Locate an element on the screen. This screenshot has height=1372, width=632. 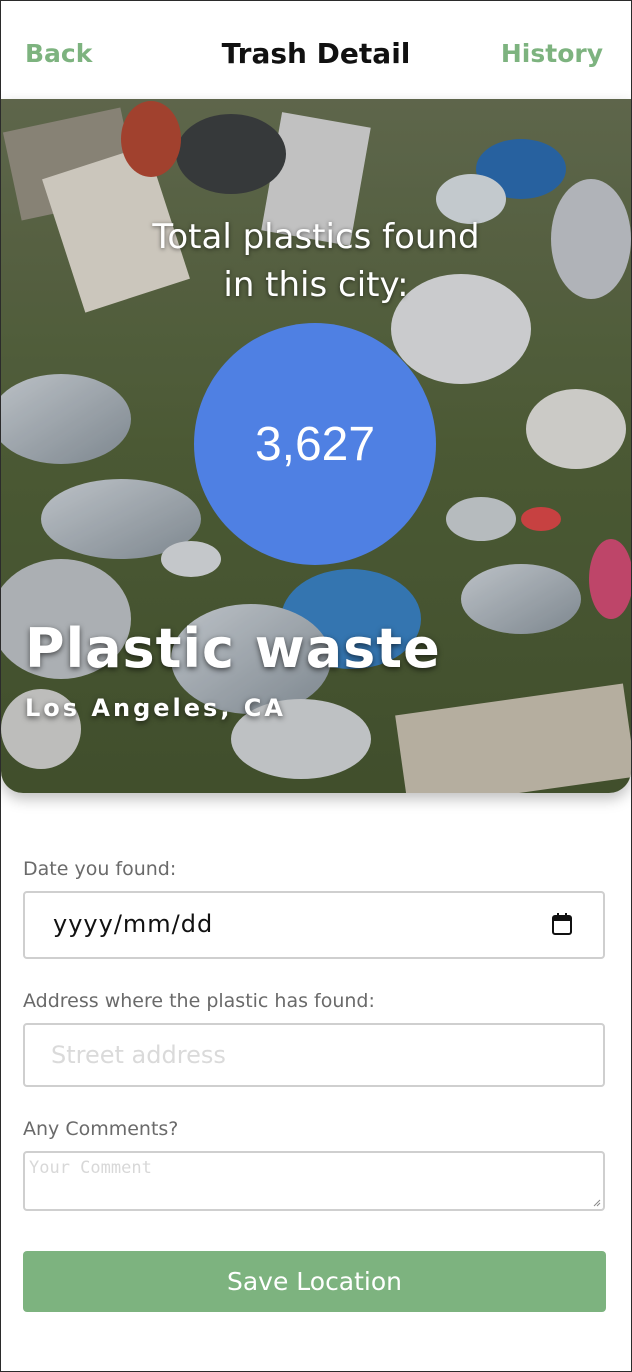
trash-location: Los Angeles, CA is located at coordinates (155, 708).